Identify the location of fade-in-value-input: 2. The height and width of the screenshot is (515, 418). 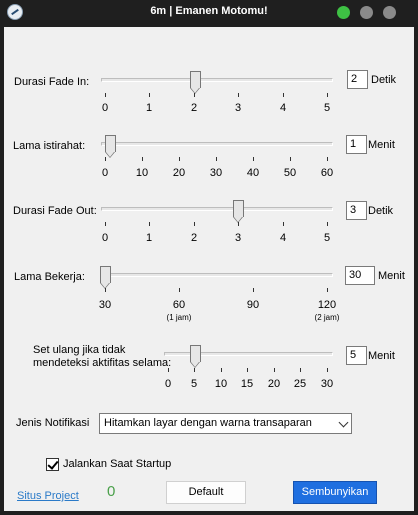
(357, 79).